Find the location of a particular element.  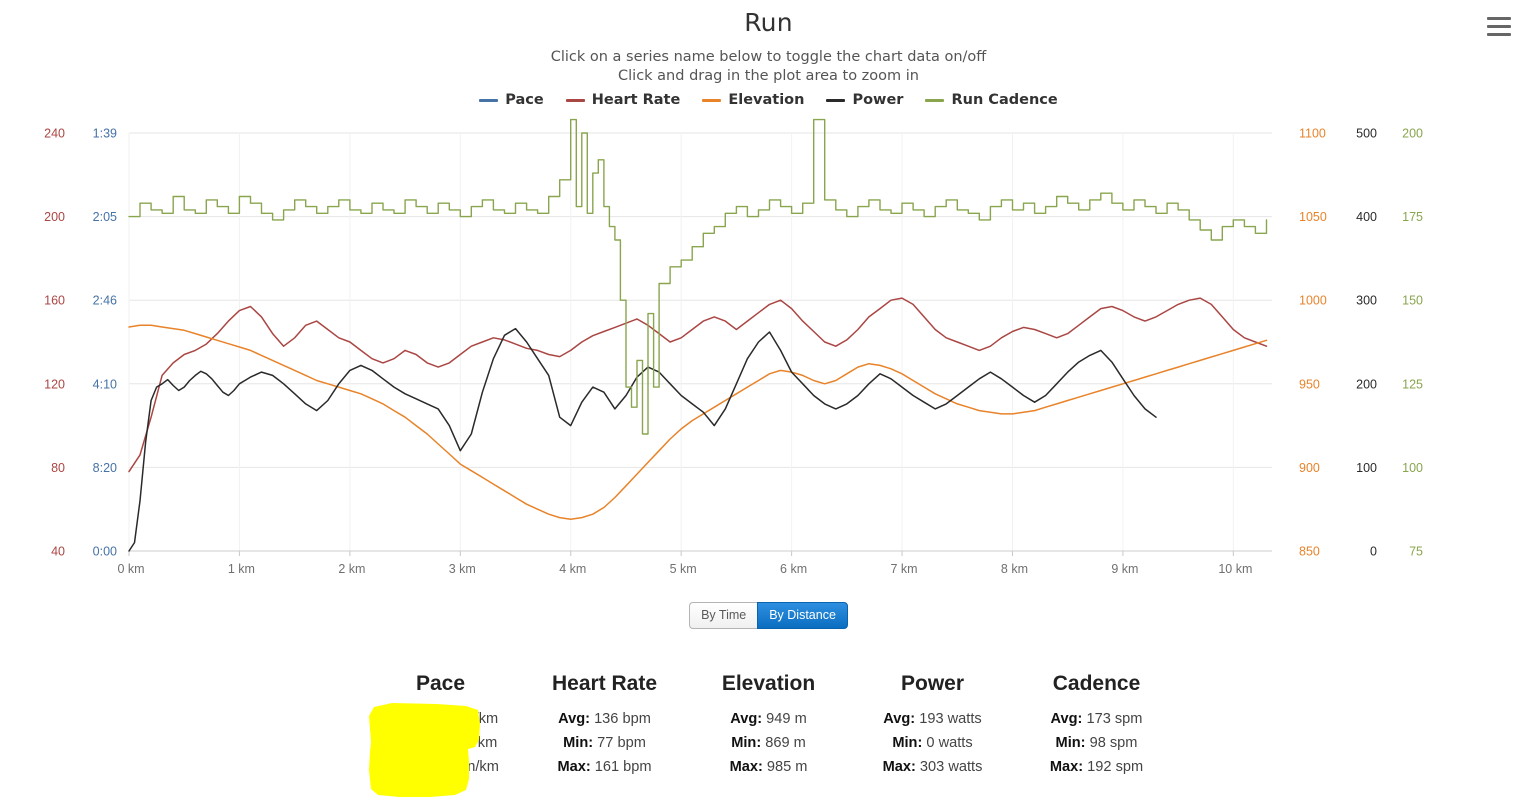

x-axis-tick-label: 6 km is located at coordinates (793, 569).